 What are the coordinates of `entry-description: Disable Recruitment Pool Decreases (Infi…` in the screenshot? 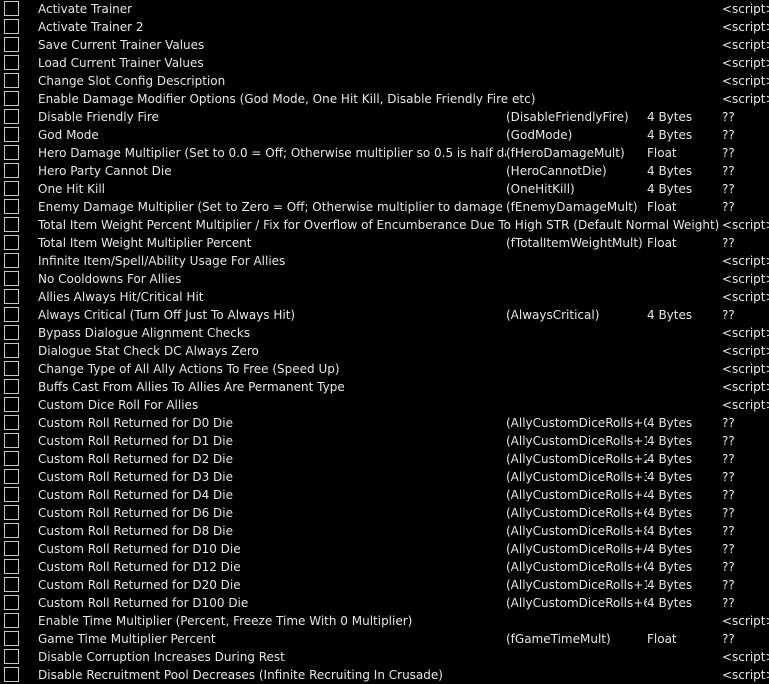 It's located at (240, 675).